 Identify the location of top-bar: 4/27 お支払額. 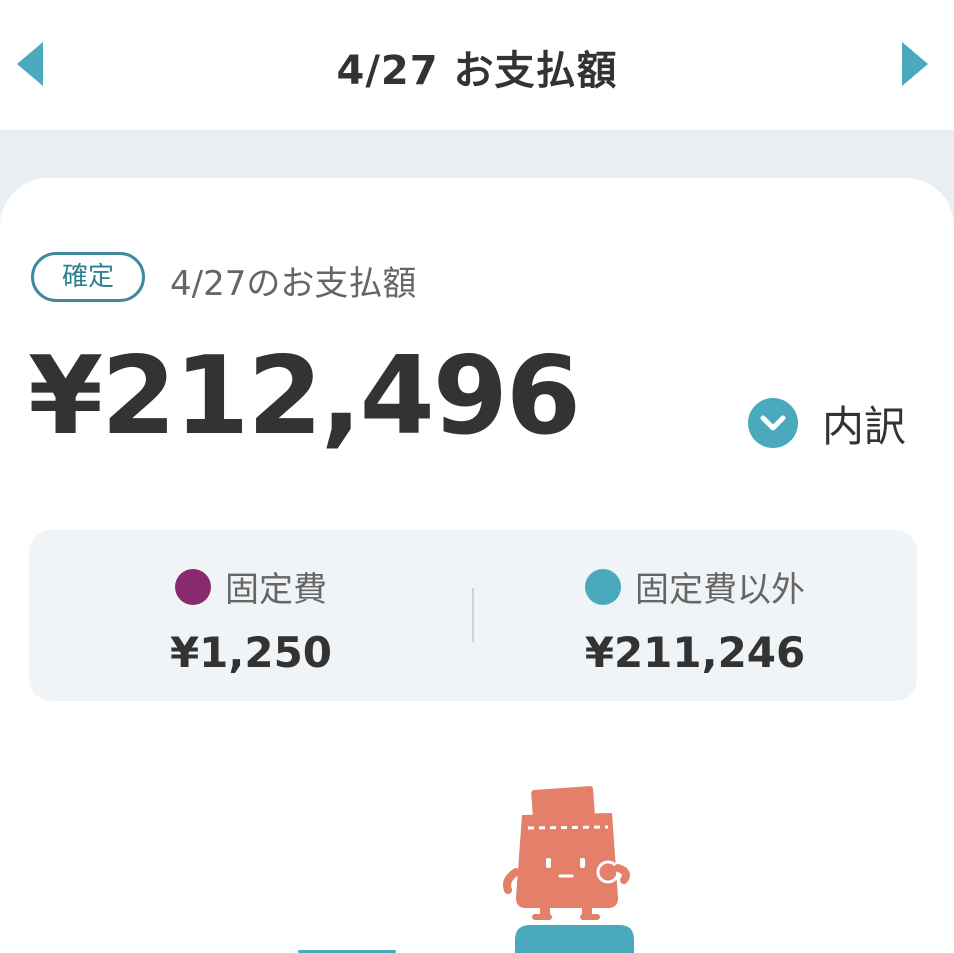
(477, 65).